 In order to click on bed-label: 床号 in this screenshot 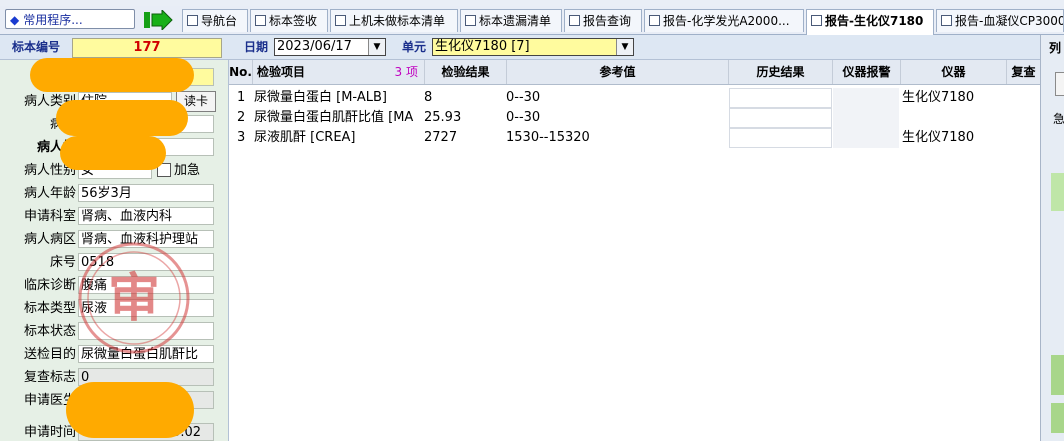, I will do `click(62, 262)`.